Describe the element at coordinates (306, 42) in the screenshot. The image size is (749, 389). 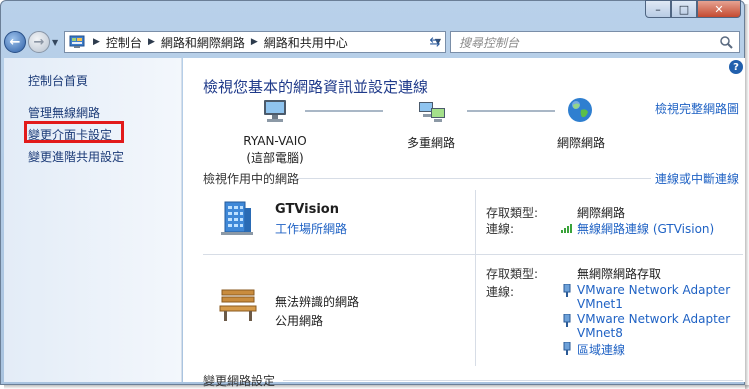
I see `breadcrumb-network-sharing-center: 網路和共用中心` at that location.